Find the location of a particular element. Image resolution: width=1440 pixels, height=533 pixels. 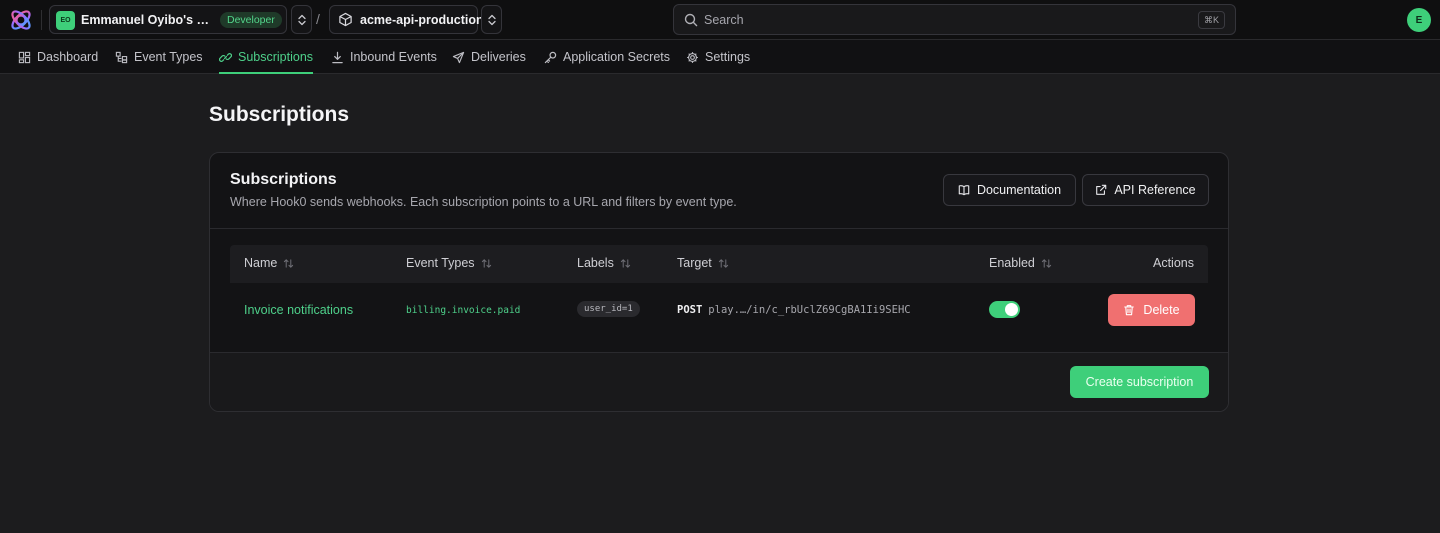

hook0-logo-icon is located at coordinates (21, 20).